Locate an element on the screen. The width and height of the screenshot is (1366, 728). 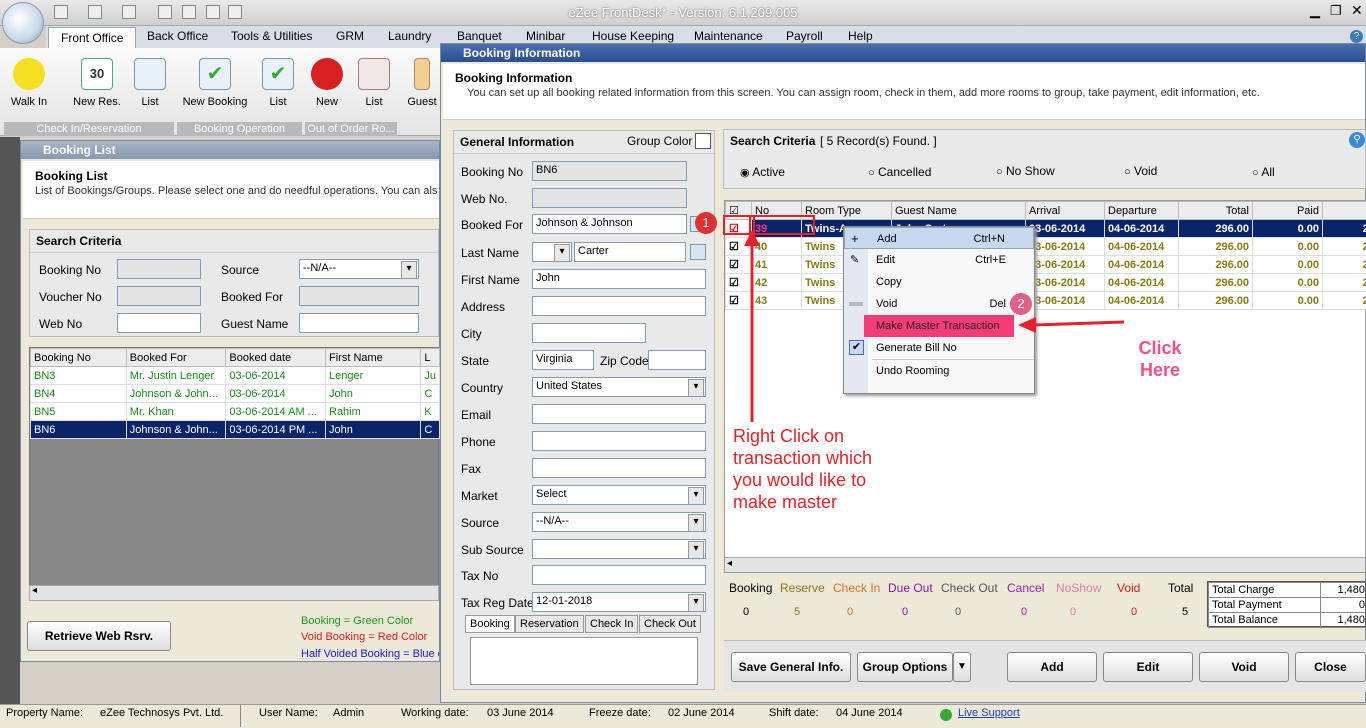
mail-icon is located at coordinates (129, 12).